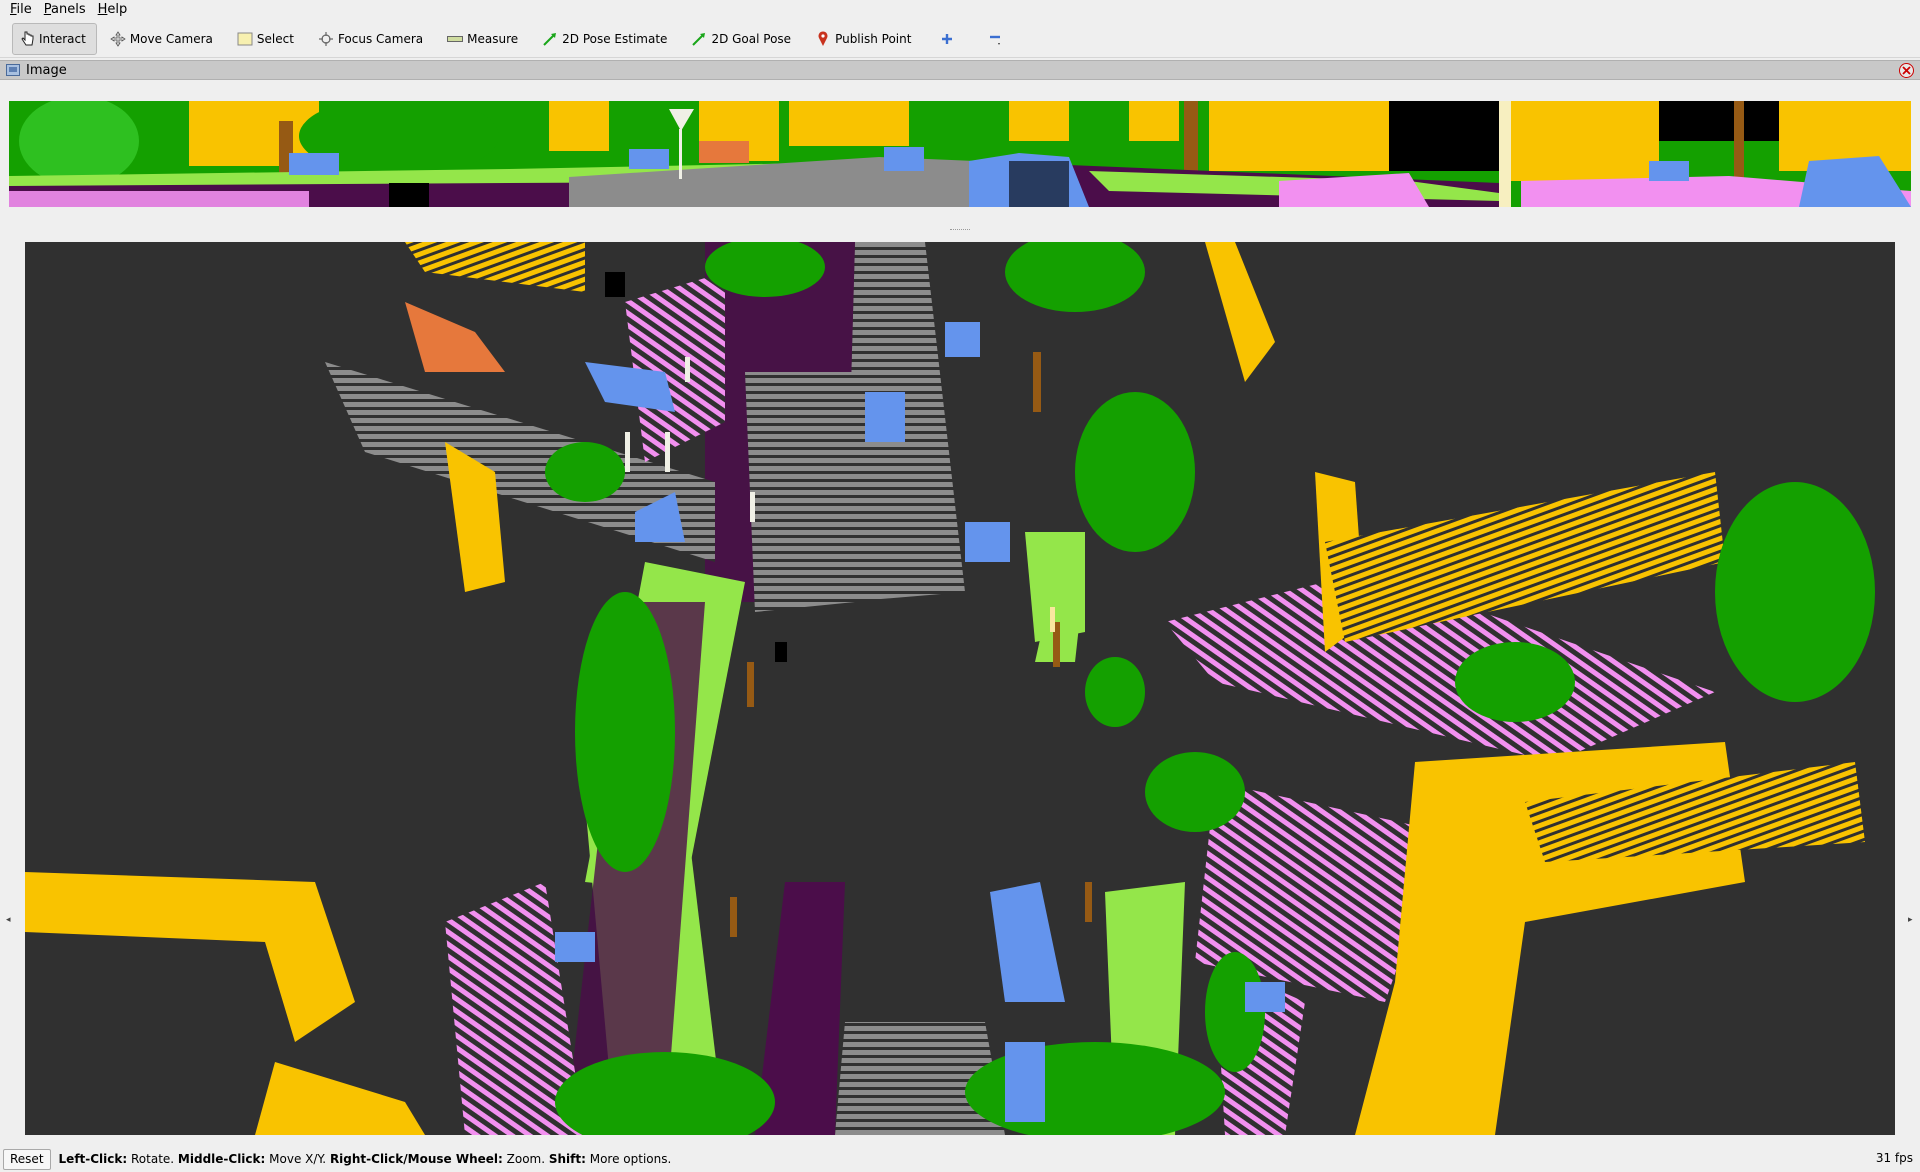 This screenshot has height=1172, width=1920. I want to click on minus-icon, so click(995, 39).